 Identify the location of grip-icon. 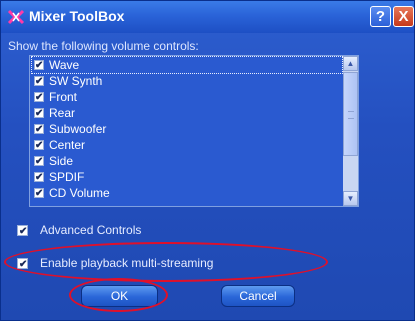
(351, 115).